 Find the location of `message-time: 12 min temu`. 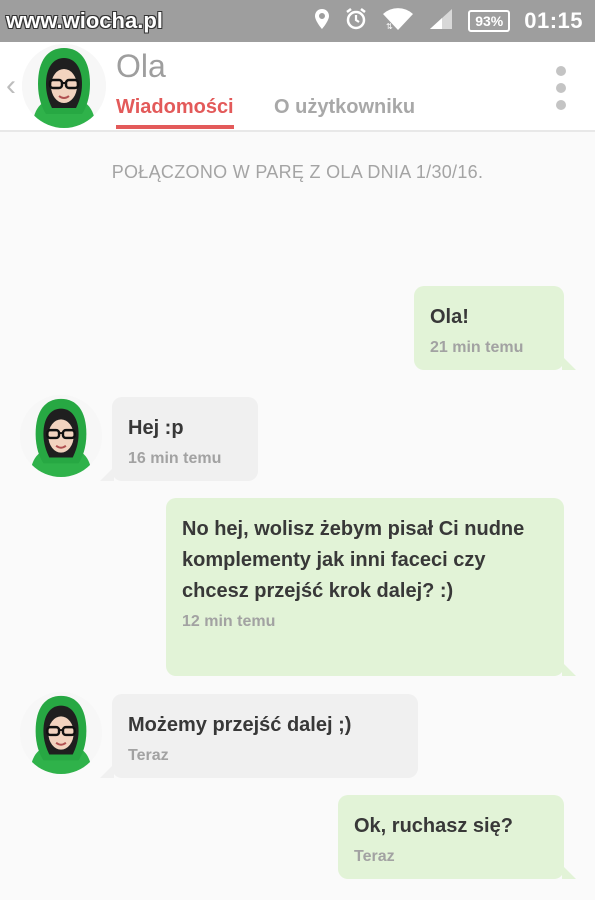

message-time: 12 min temu is located at coordinates (229, 621).